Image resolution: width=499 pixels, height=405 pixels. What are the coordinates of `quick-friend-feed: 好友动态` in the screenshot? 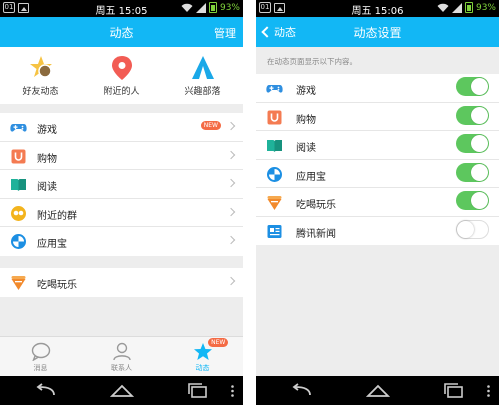 It's located at (40, 75).